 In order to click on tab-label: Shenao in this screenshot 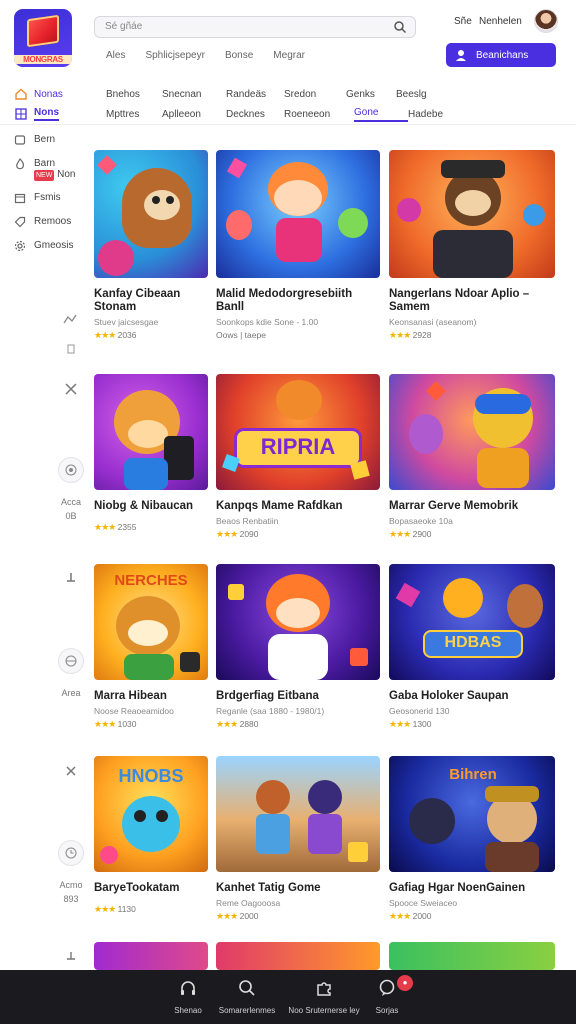, I will do `click(188, 1010)`.